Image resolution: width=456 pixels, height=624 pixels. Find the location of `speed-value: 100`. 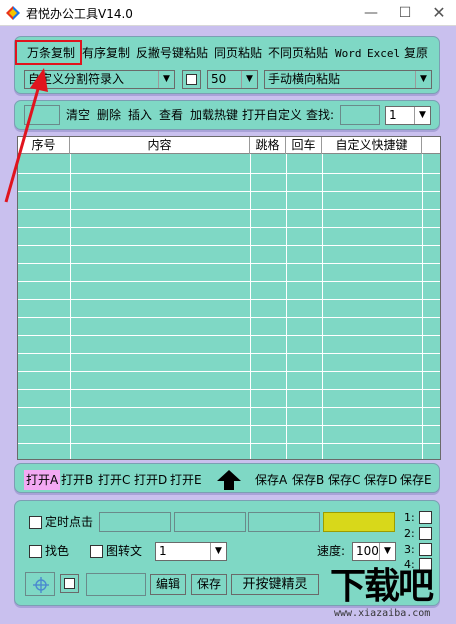

speed-value: 100 is located at coordinates (367, 551).